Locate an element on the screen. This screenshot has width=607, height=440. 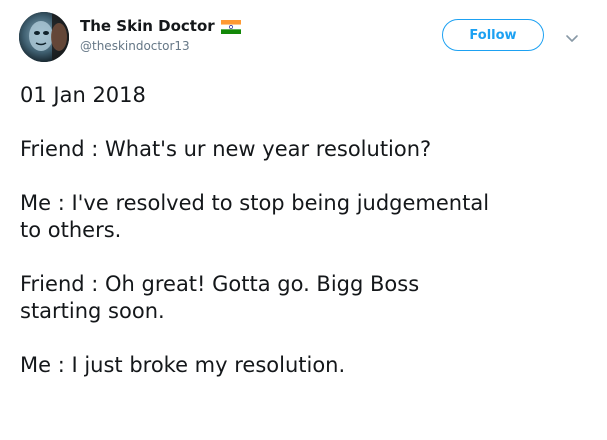
tweet-header: The Skin Doctor @theskindoctor13 Follow is located at coordinates (304, 38).